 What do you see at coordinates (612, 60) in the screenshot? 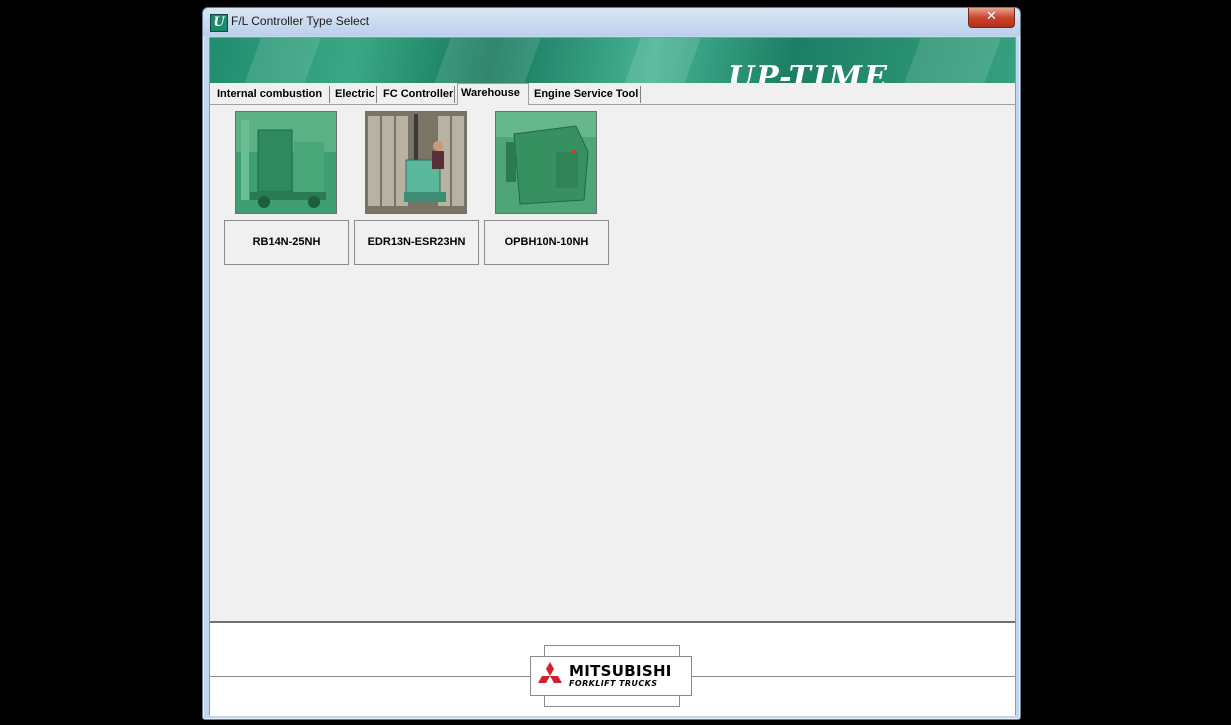
I see `header-banner: UP-TIME` at bounding box center [612, 60].